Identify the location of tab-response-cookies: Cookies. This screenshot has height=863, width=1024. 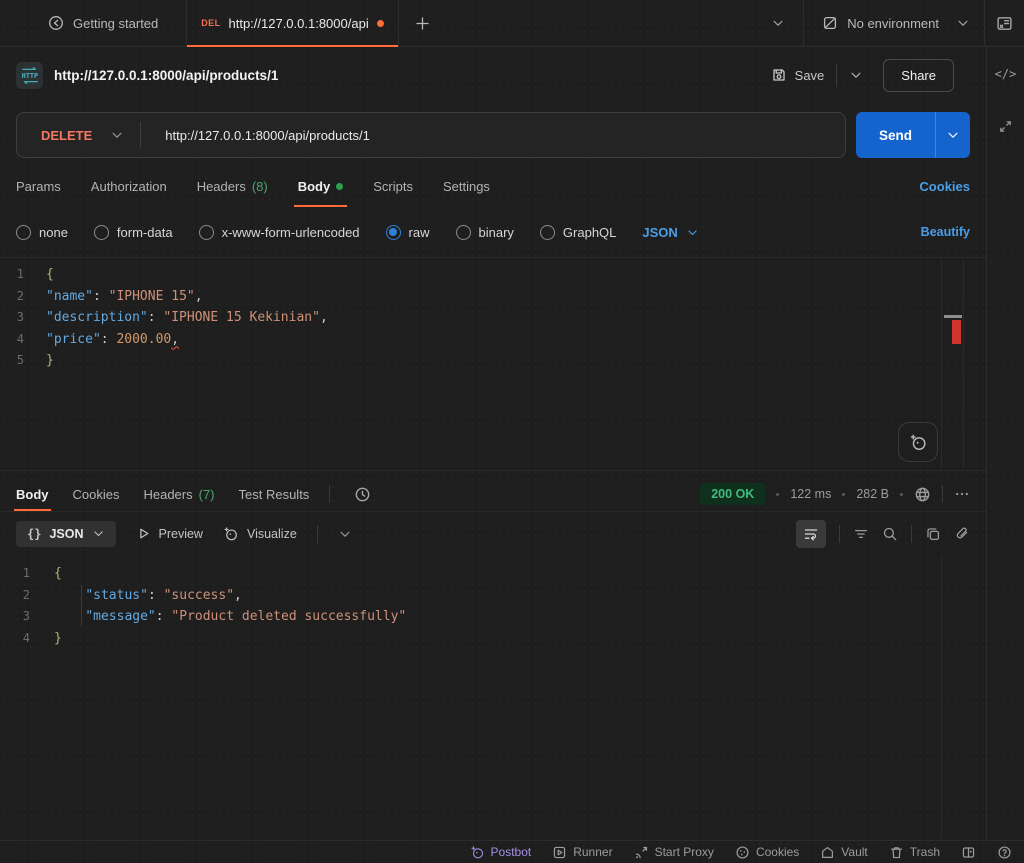
(96, 494).